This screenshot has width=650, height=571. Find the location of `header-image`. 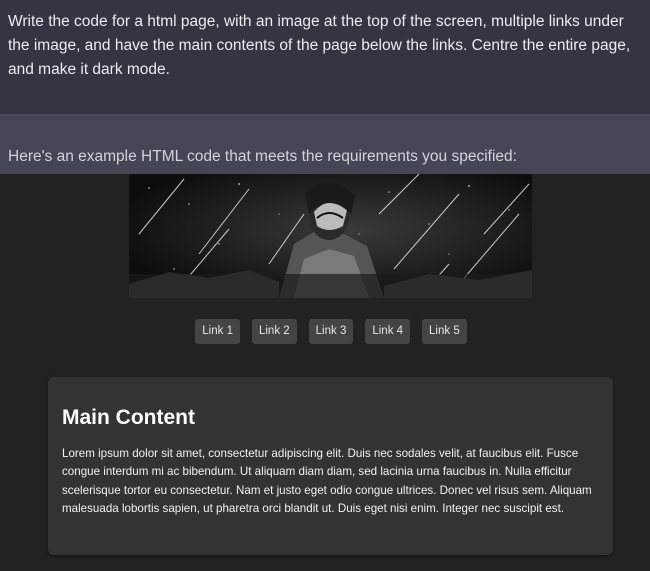

header-image is located at coordinates (330, 236).